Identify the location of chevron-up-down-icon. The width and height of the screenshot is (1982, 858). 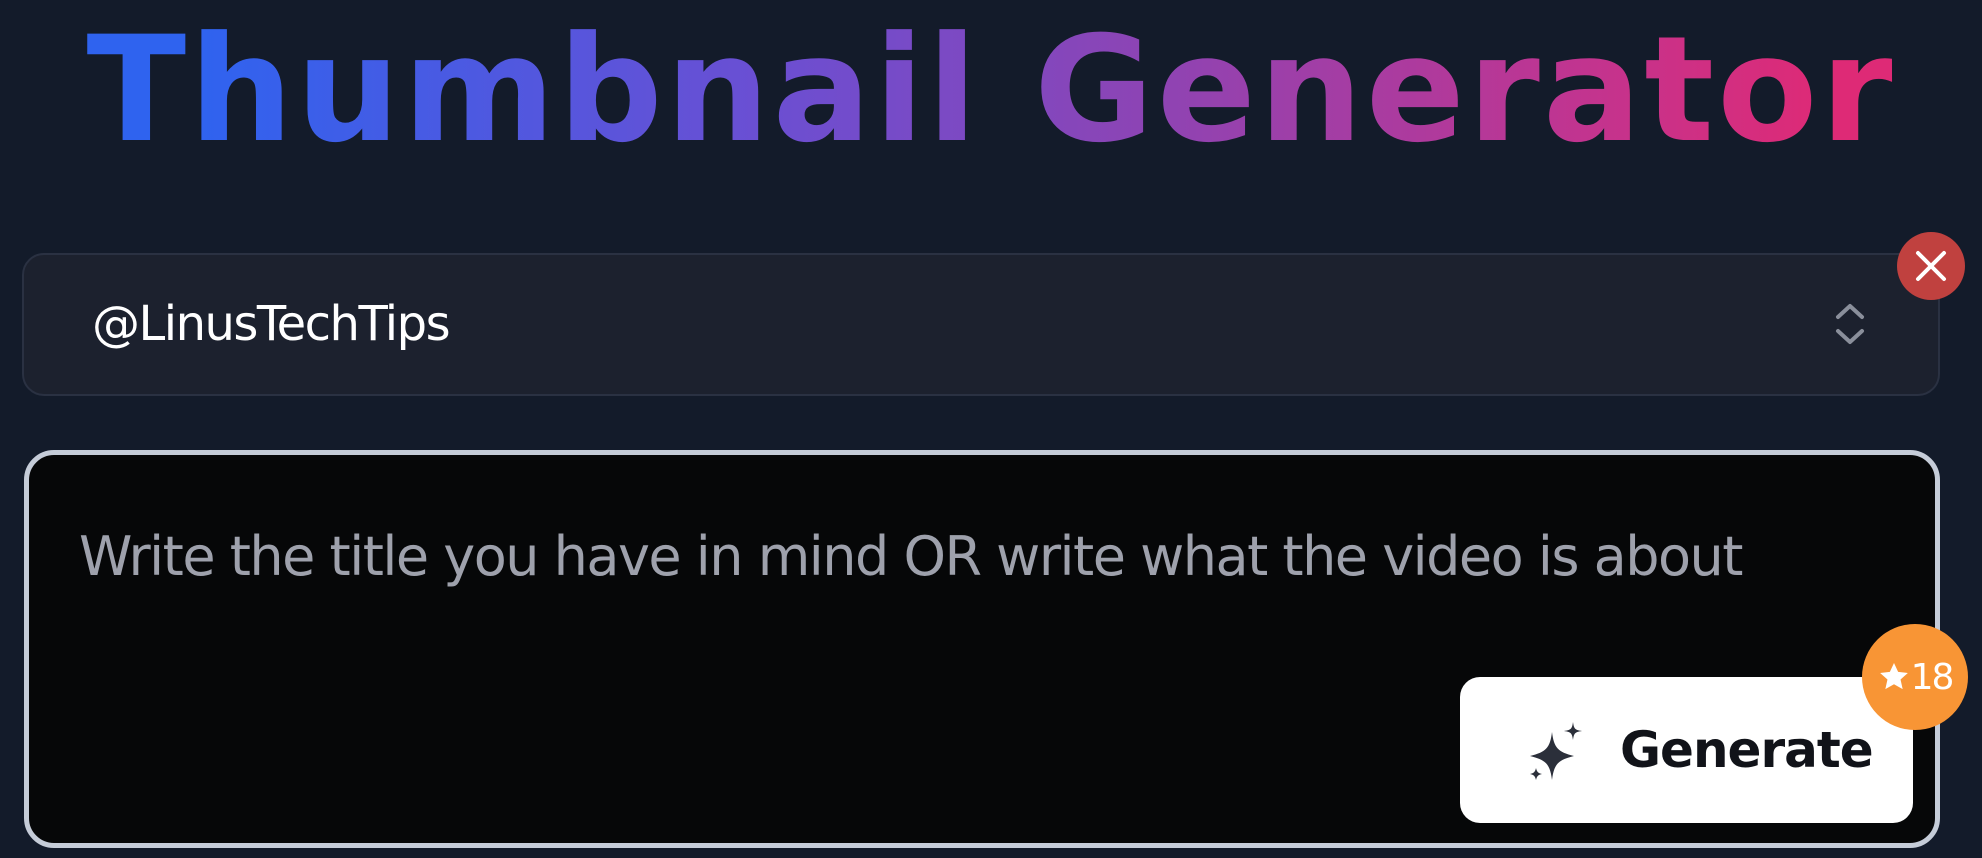
(1850, 324).